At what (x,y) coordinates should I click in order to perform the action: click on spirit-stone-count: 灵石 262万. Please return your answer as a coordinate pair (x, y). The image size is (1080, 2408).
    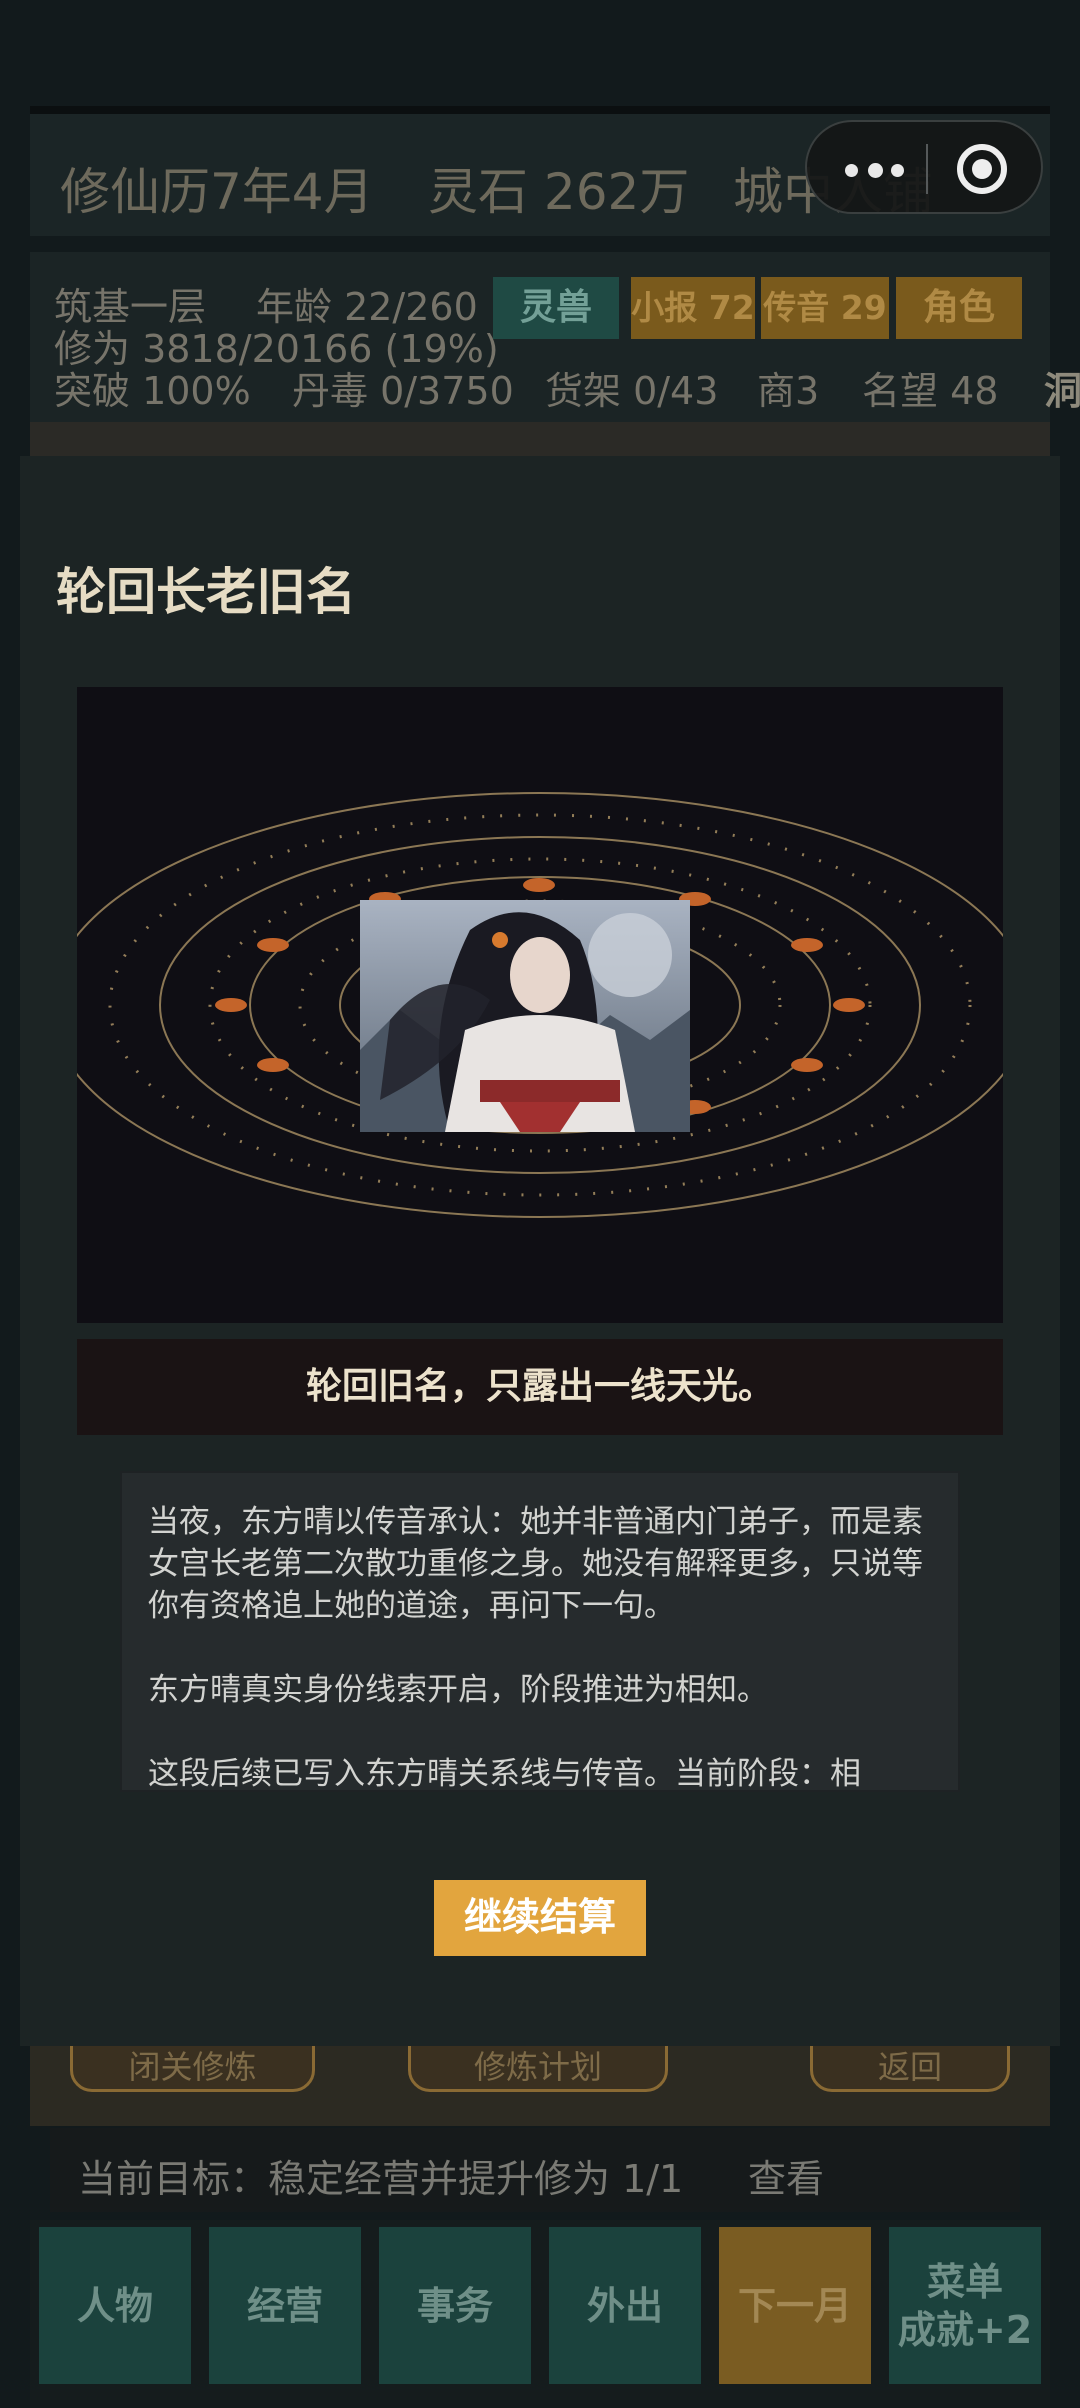
    Looking at the image, I should click on (559, 192).